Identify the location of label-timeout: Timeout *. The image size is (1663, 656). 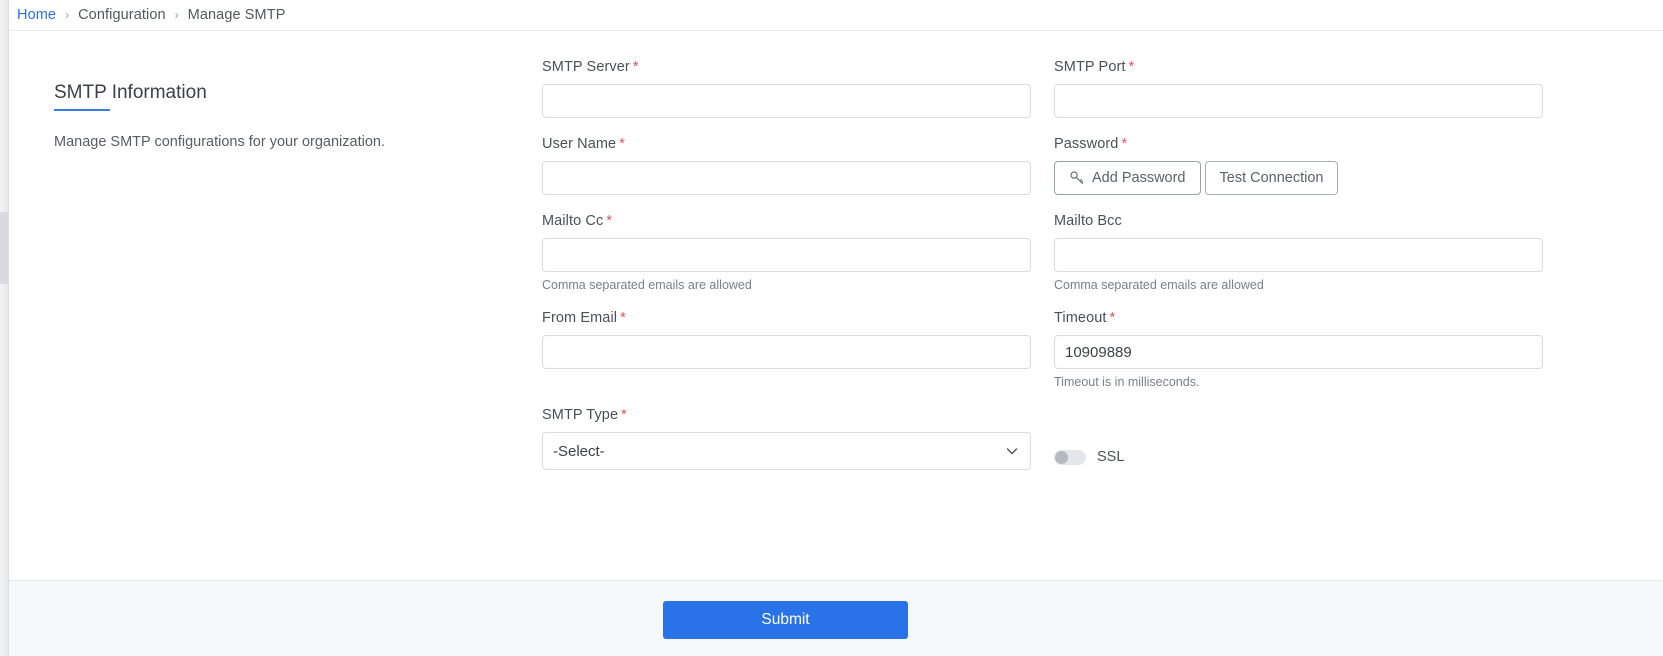
(1298, 318).